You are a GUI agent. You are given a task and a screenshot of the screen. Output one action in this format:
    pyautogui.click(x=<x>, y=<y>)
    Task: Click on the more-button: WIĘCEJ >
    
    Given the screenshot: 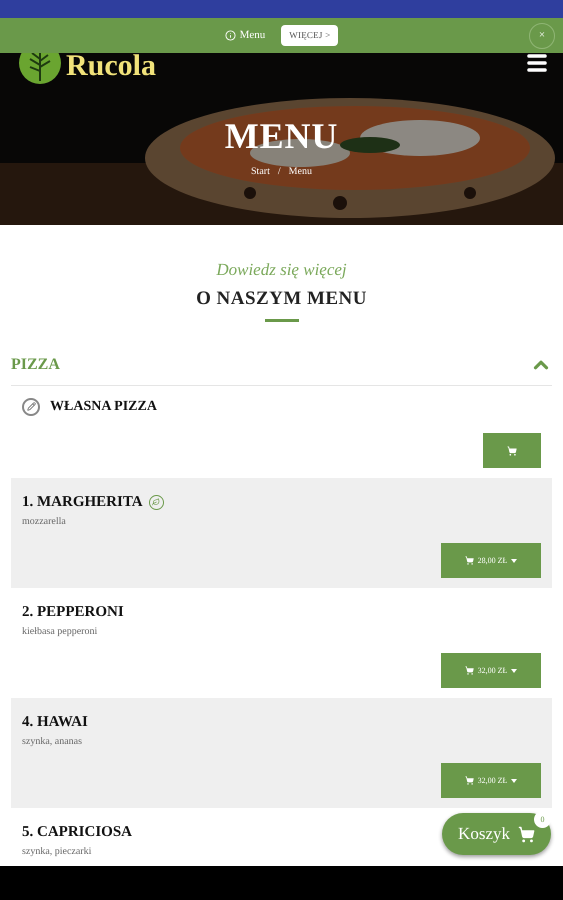 What is the action you would take?
    pyautogui.click(x=309, y=35)
    